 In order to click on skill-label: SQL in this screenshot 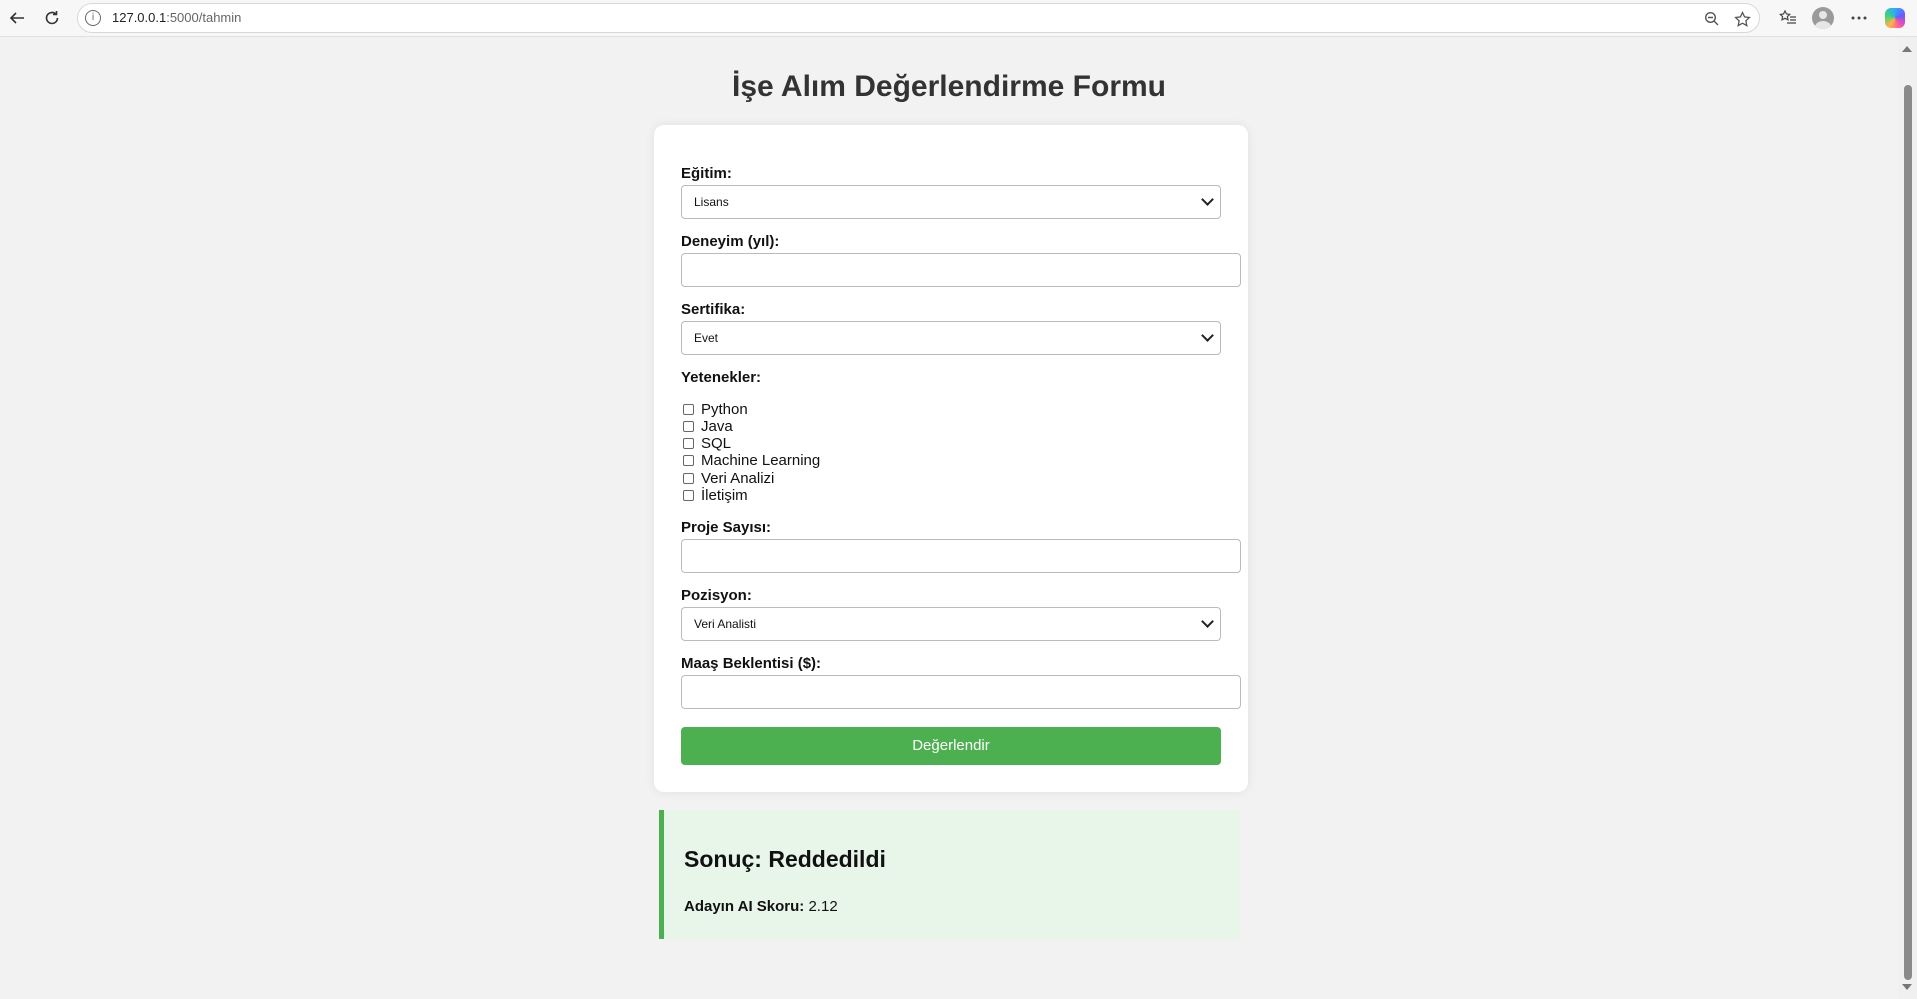, I will do `click(716, 443)`.